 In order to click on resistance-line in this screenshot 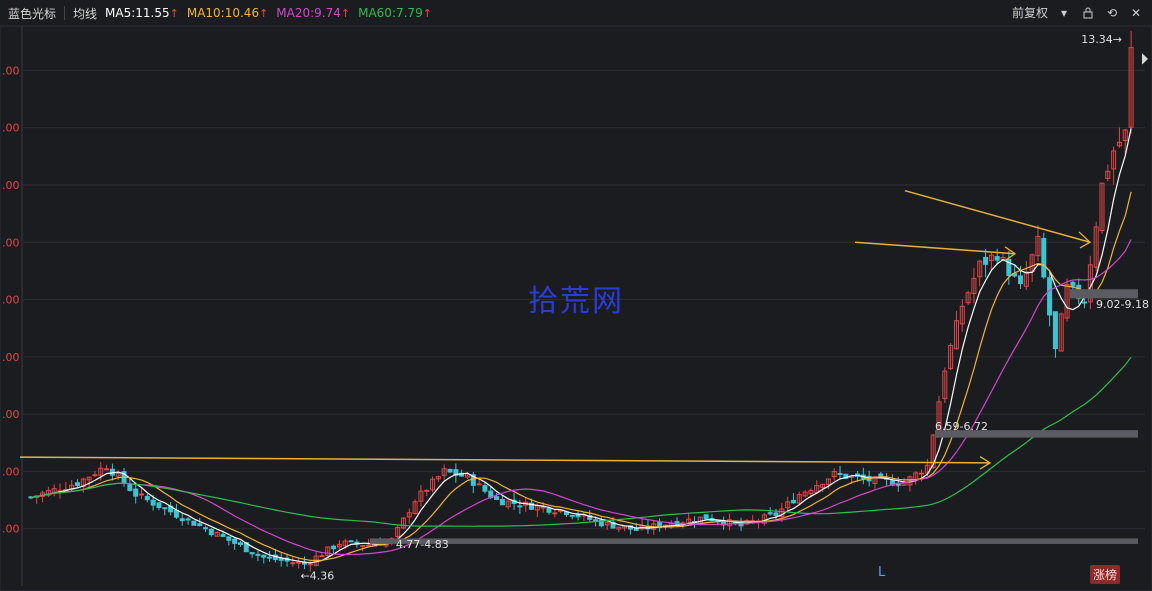, I will do `click(505, 460)`.